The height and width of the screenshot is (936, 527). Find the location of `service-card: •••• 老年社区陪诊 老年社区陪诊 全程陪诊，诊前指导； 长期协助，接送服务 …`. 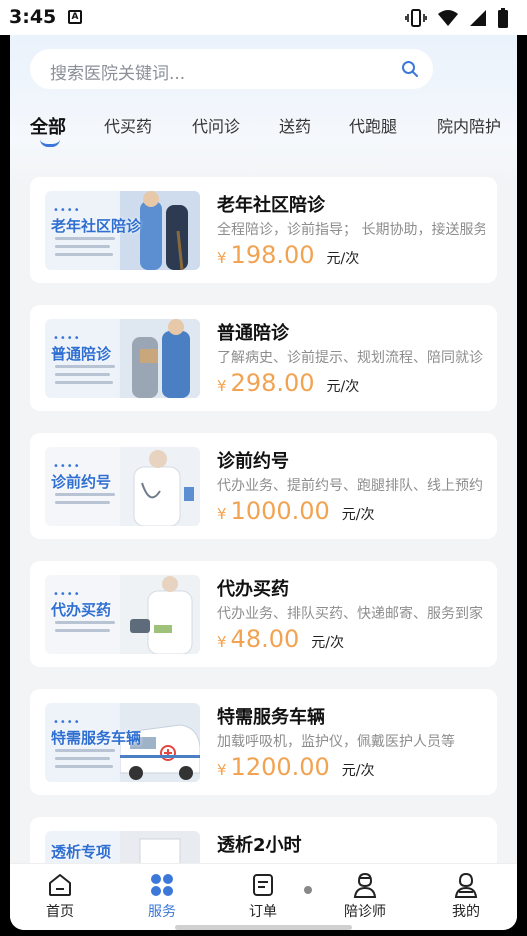

service-card: •••• 老年社区陪诊 老年社区陪诊 全程陪诊，诊前指导； 长期协助，接送服务 … is located at coordinates (263, 230).